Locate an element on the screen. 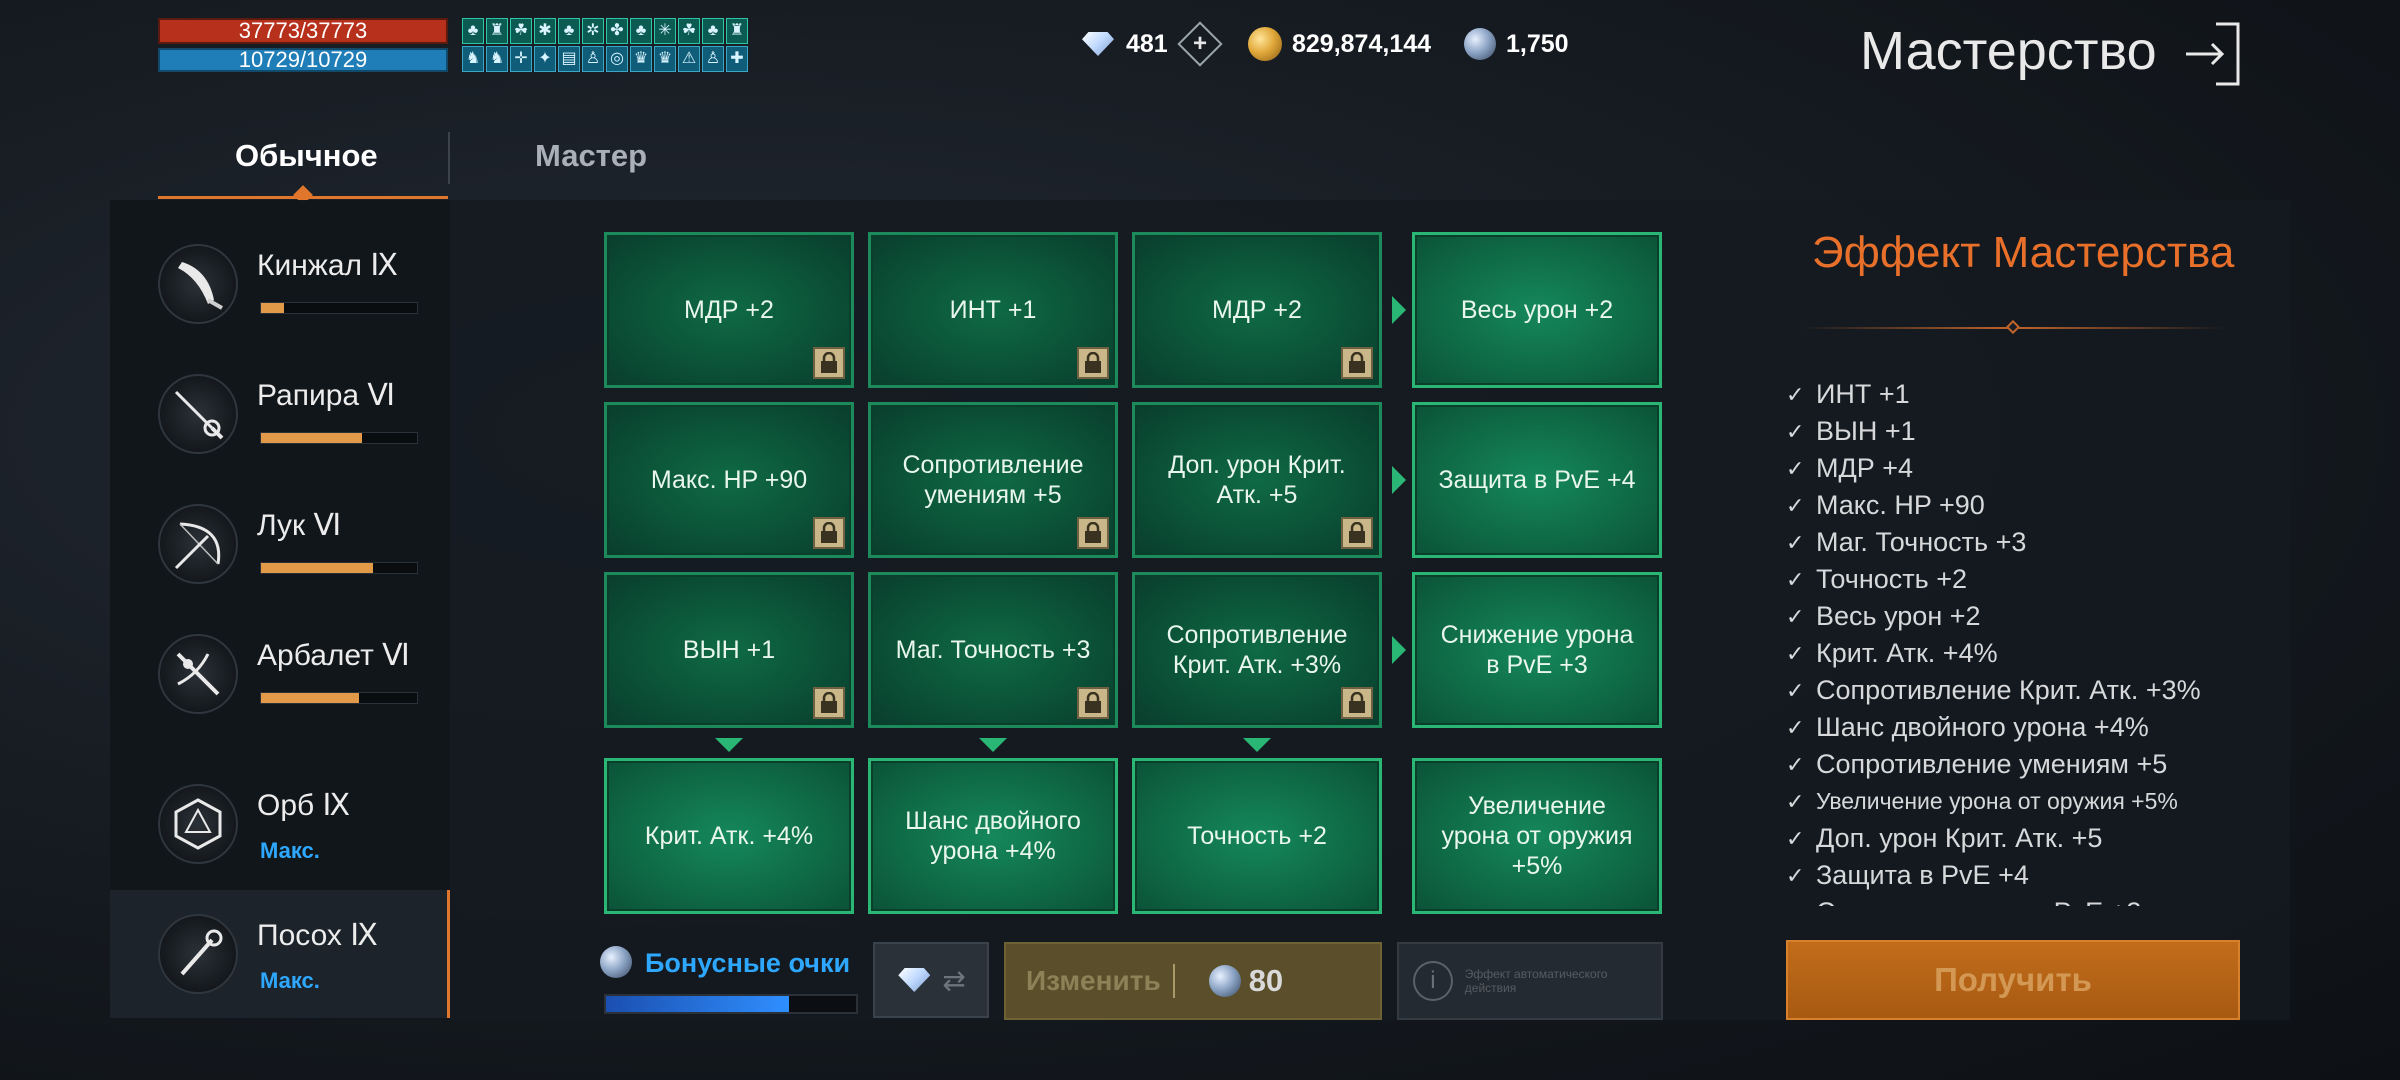  buff-icon: ✤ is located at coordinates (617, 31).